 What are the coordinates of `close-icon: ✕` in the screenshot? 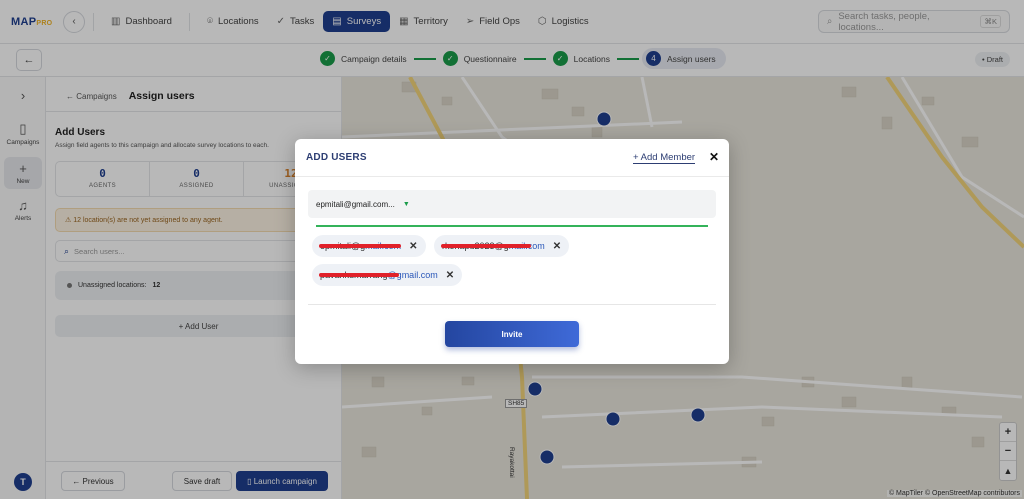 It's located at (714, 157).